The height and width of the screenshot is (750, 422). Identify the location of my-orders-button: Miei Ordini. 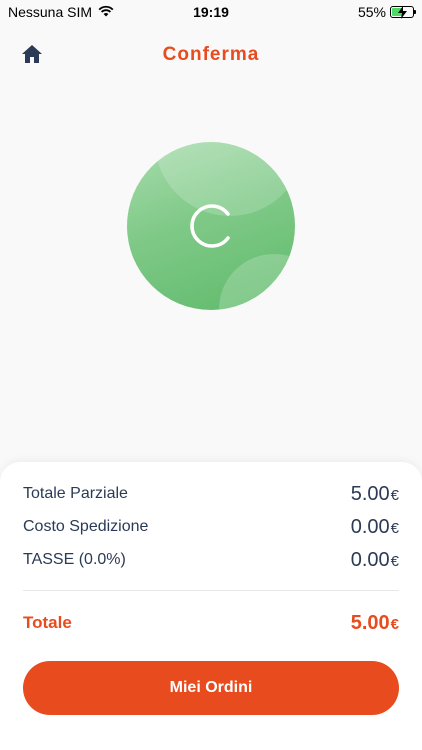
(211, 688).